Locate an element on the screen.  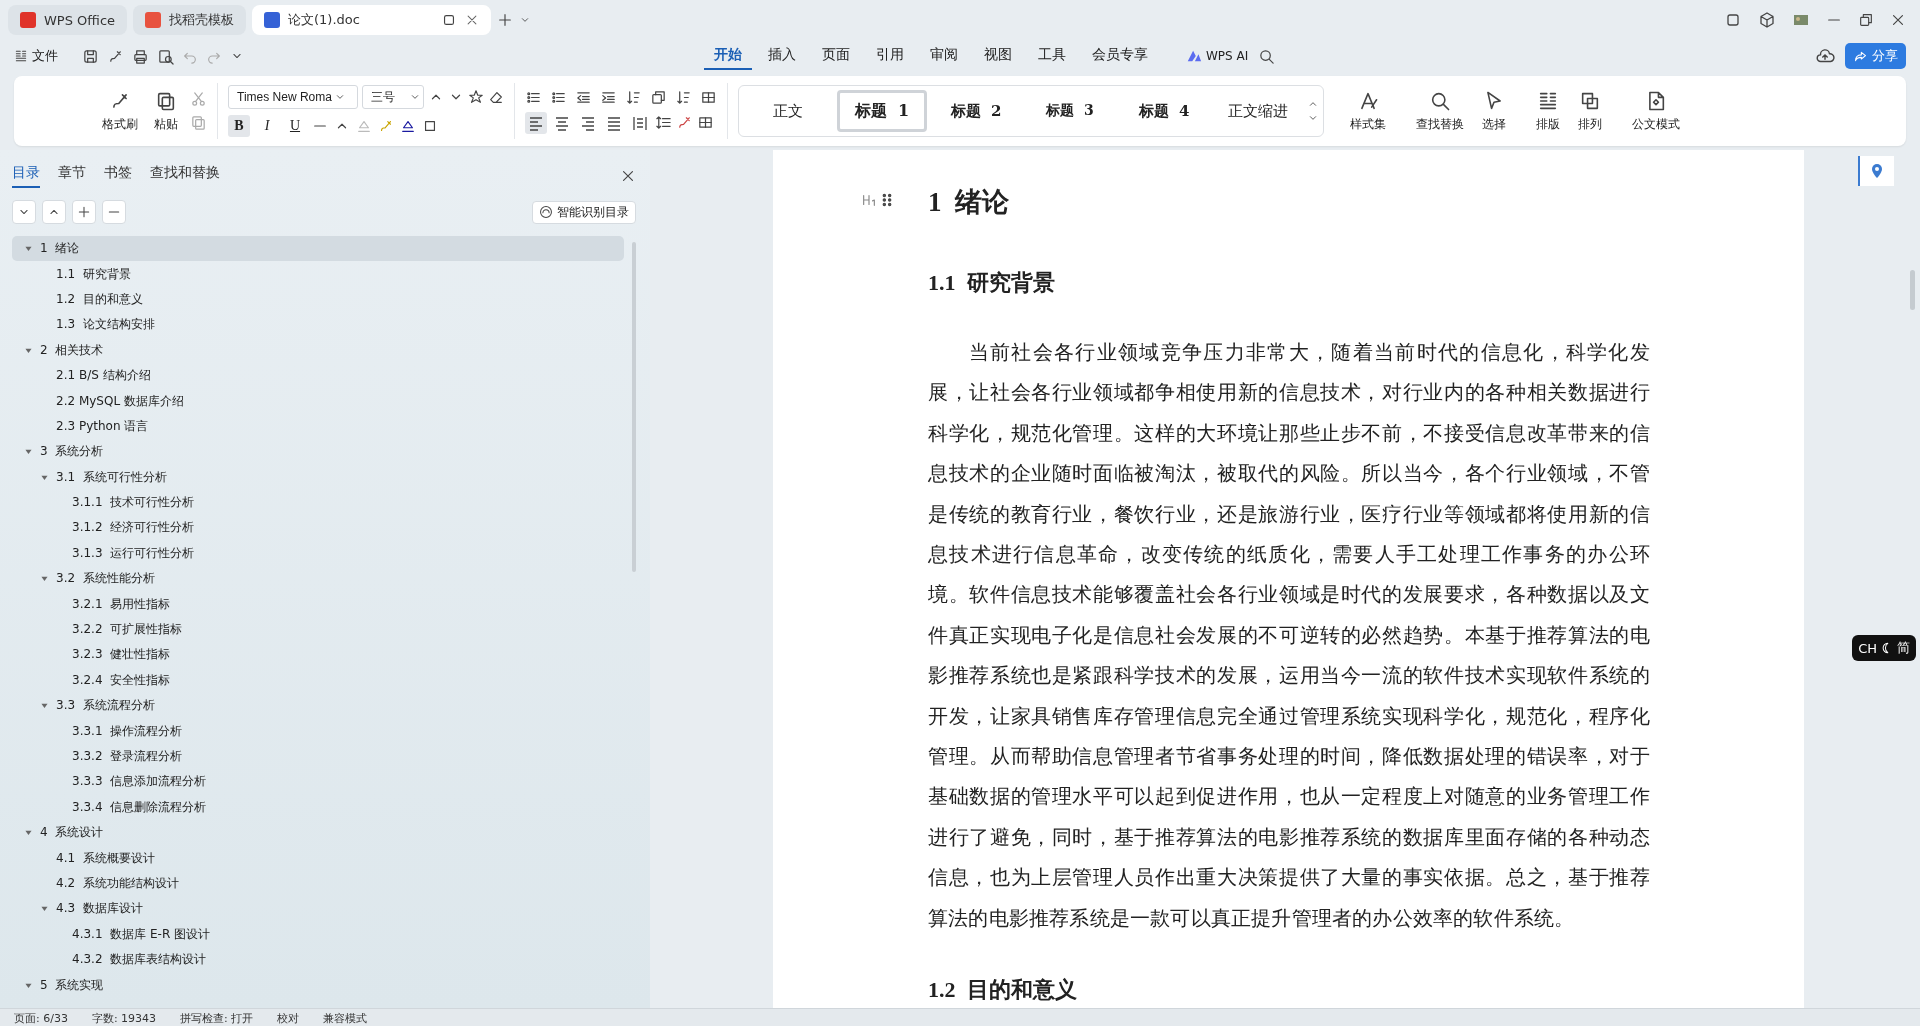
ribbon-tab: 页面 is located at coordinates (836, 56).